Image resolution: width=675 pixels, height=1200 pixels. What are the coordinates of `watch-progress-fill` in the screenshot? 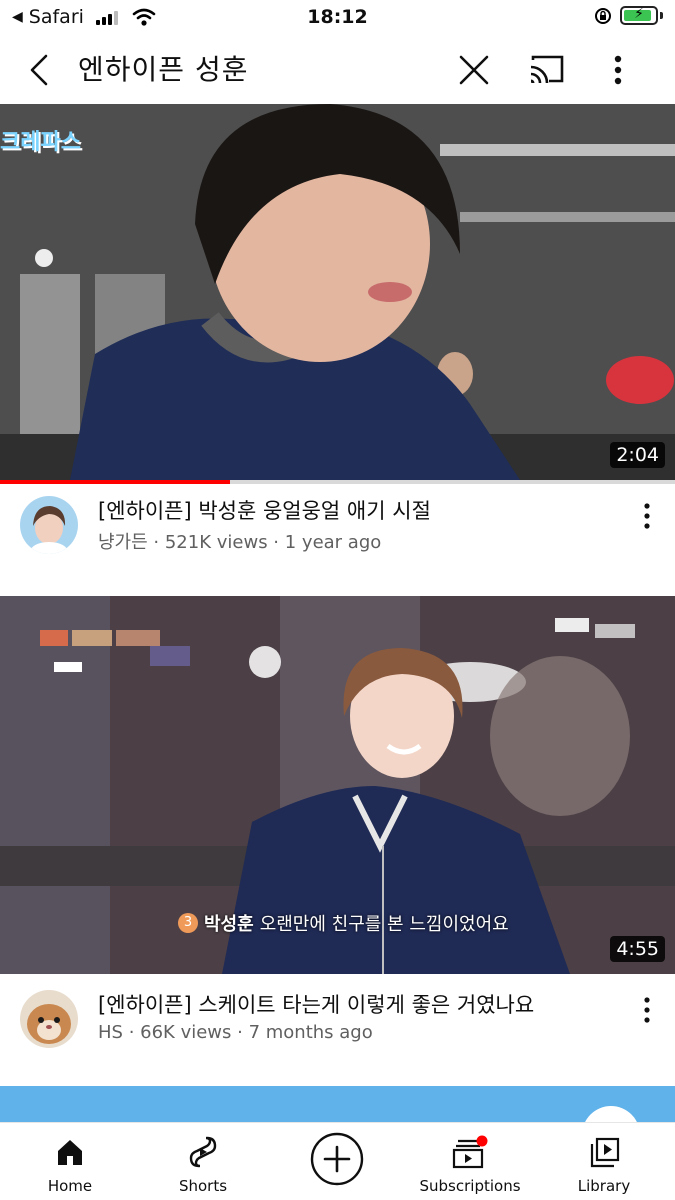 It's located at (115, 482).